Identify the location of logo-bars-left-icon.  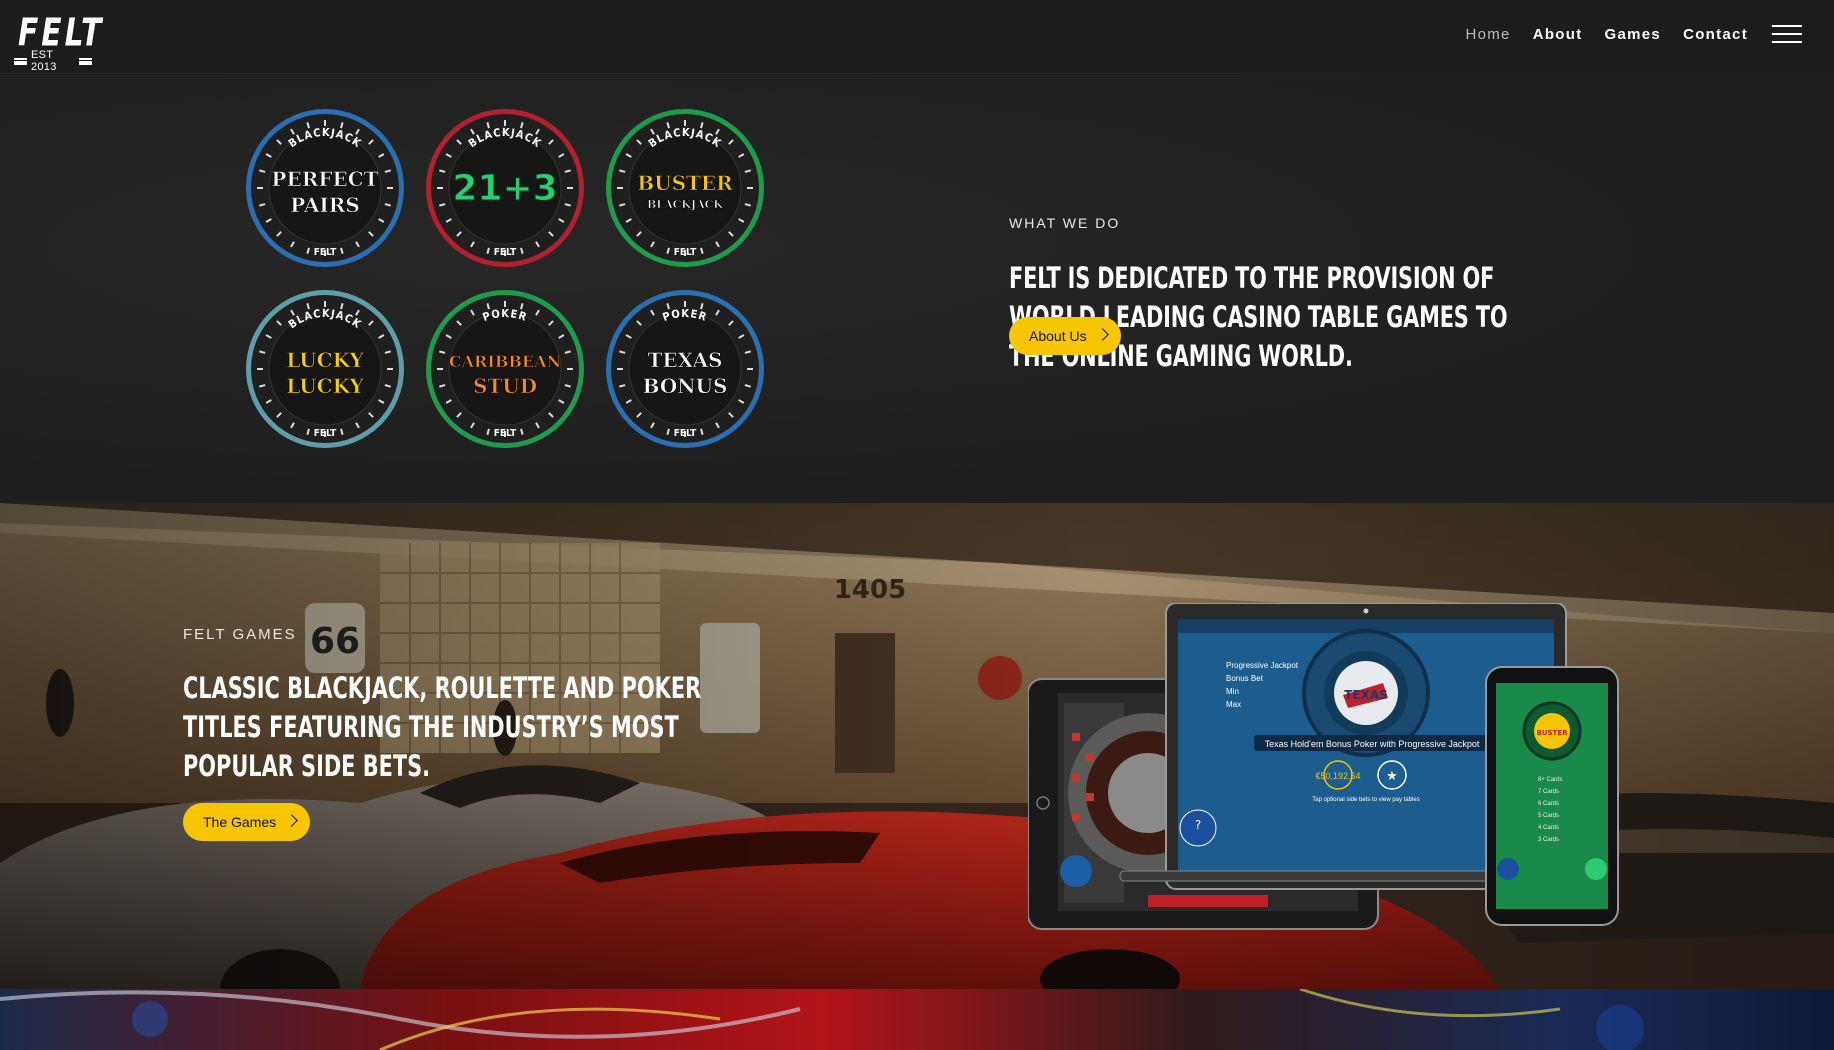
(20, 61).